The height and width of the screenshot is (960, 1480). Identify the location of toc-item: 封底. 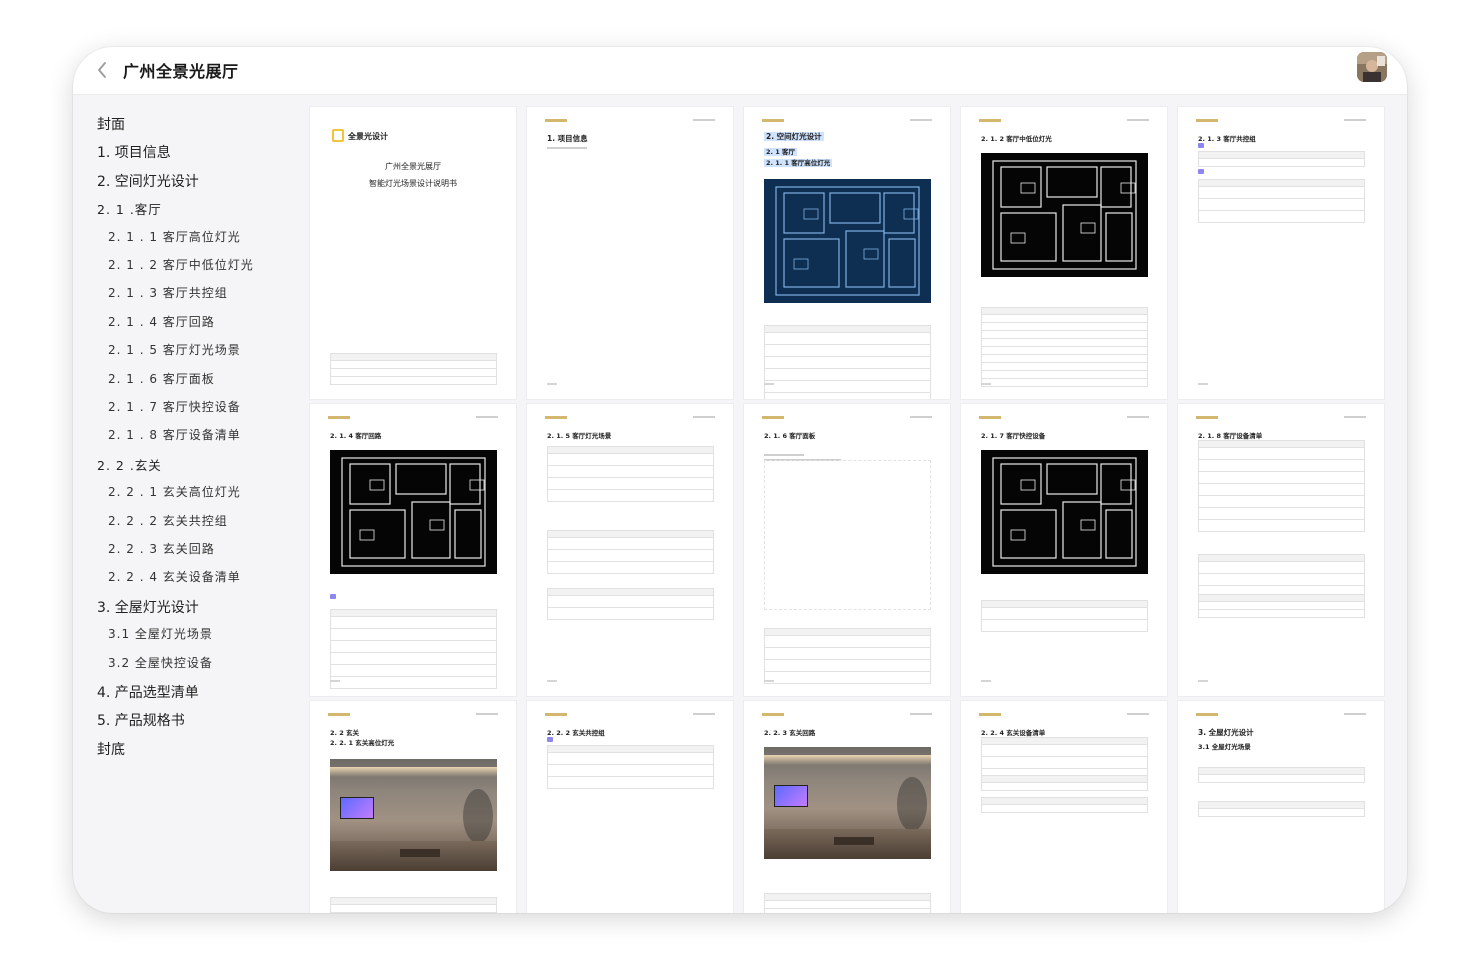
(111, 749).